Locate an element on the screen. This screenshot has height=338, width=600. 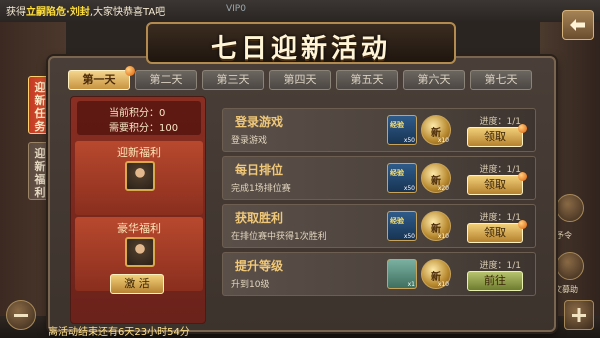
required-points: 需要积分：100 is located at coordinates (144, 128).